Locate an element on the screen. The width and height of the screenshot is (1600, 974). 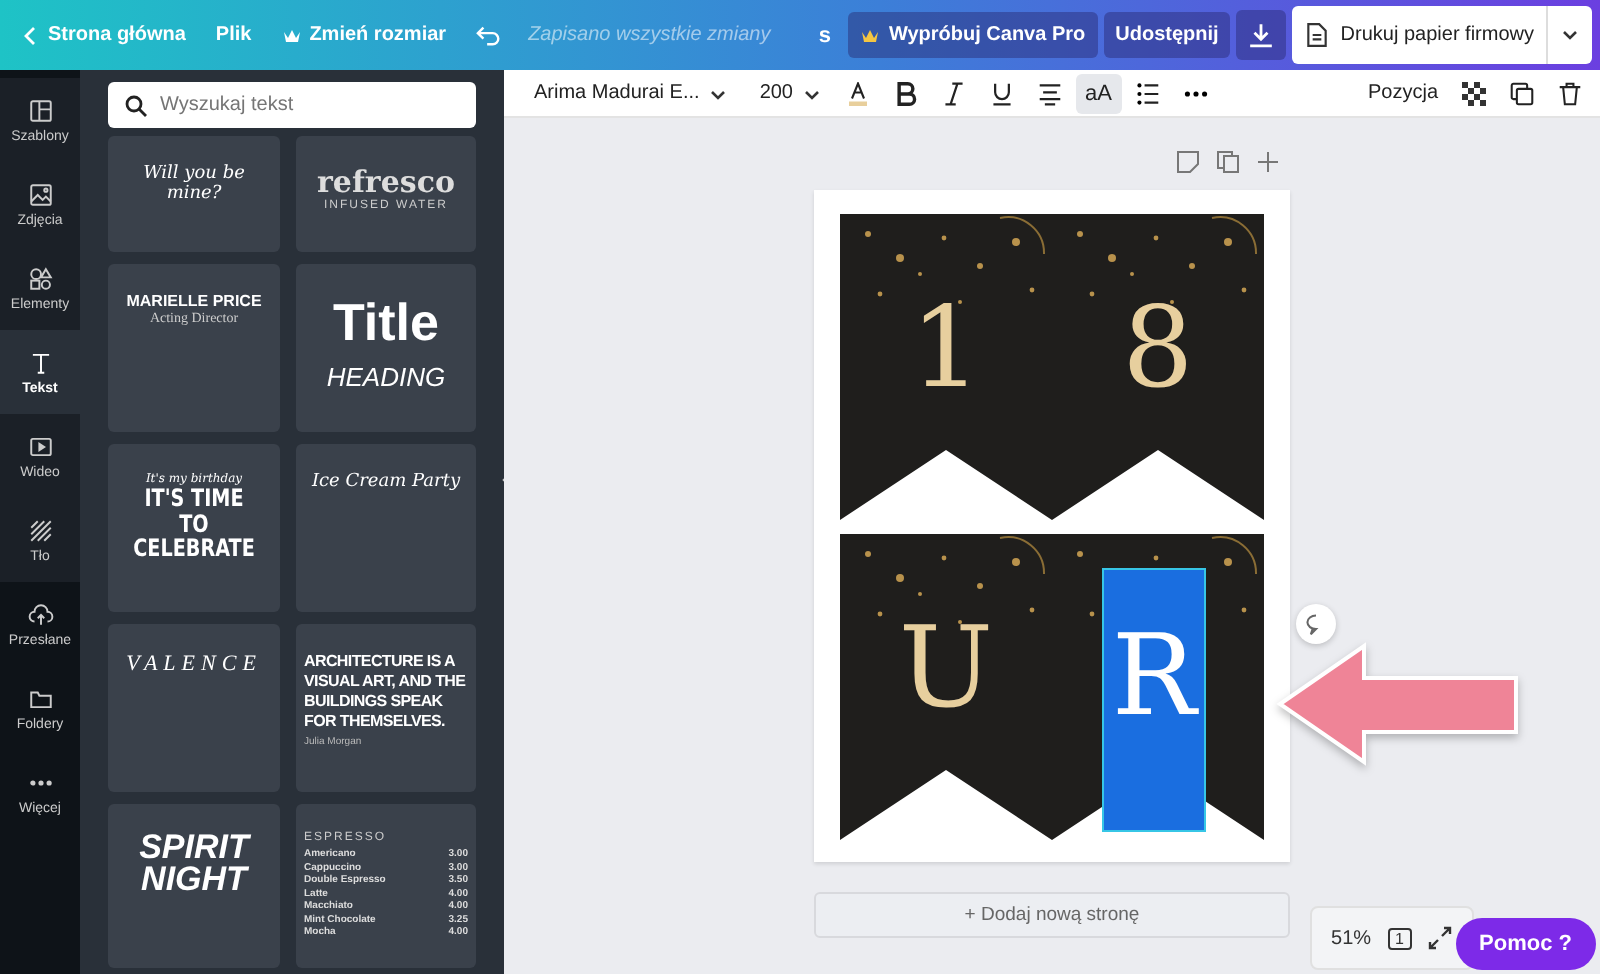
plus-icon is located at coordinates (1268, 162).